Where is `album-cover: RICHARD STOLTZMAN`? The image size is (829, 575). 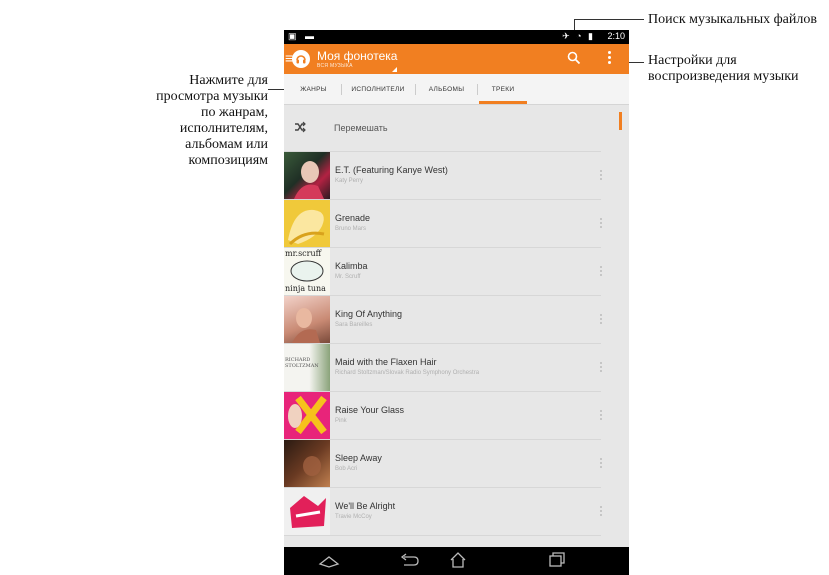
album-cover: RICHARD STOLTZMAN is located at coordinates (307, 367).